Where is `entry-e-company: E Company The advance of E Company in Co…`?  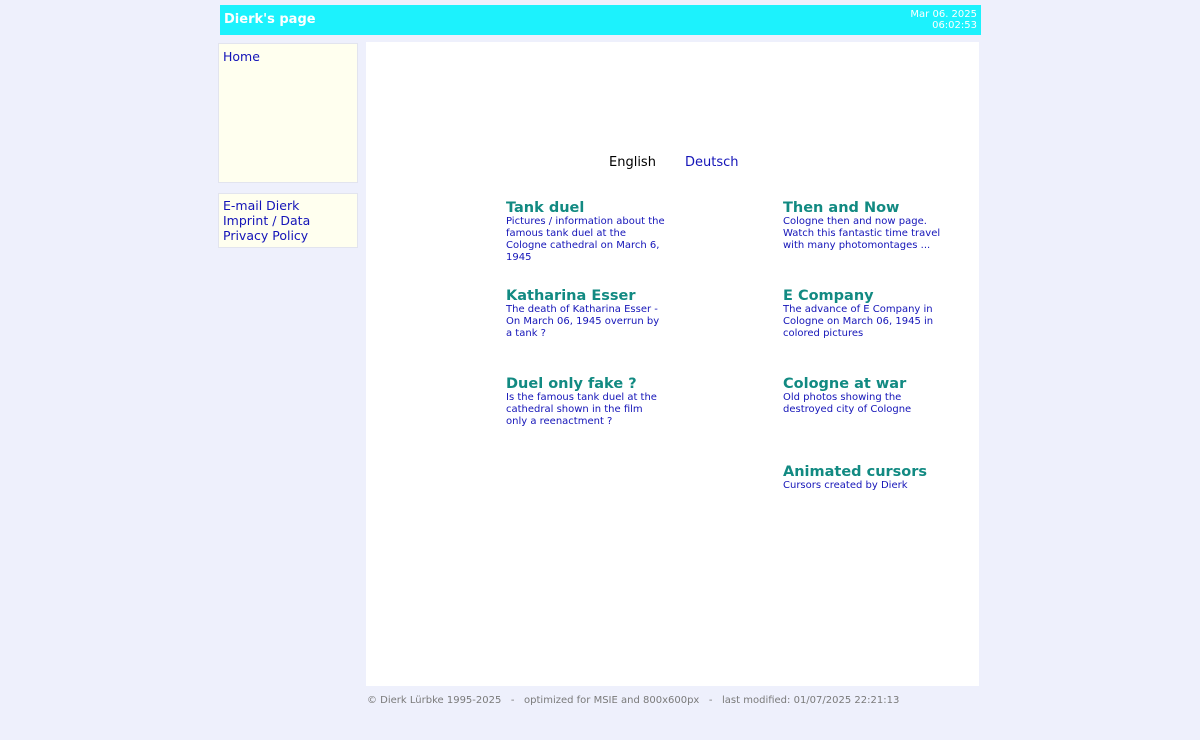
entry-e-company: E Company The advance of E Company in Co… is located at coordinates (863, 314).